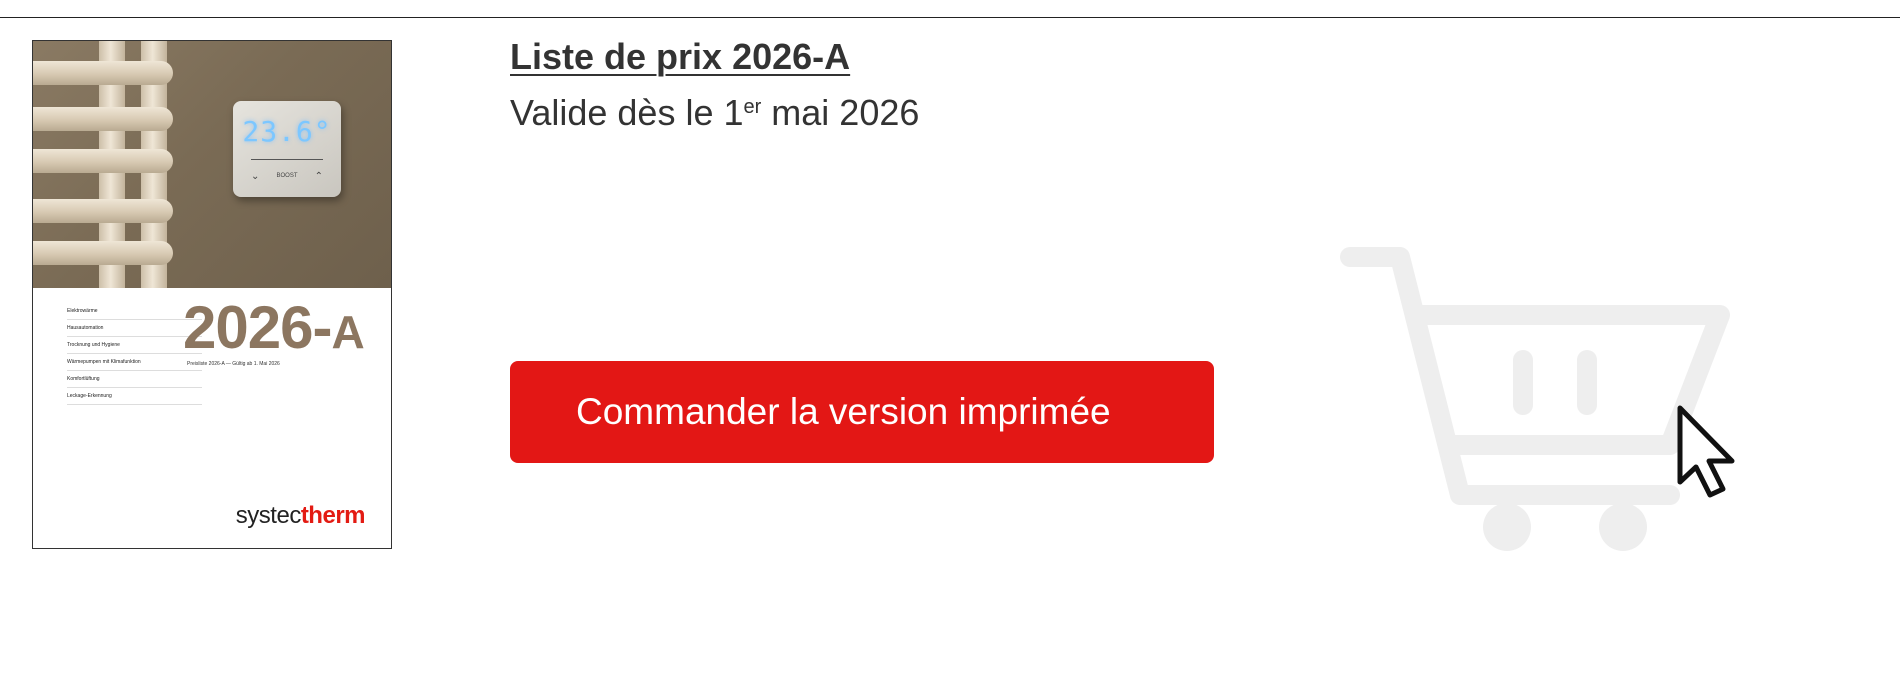 This screenshot has height=700, width=1900. I want to click on validity-prefix: Valide dès le 1, so click(627, 112).